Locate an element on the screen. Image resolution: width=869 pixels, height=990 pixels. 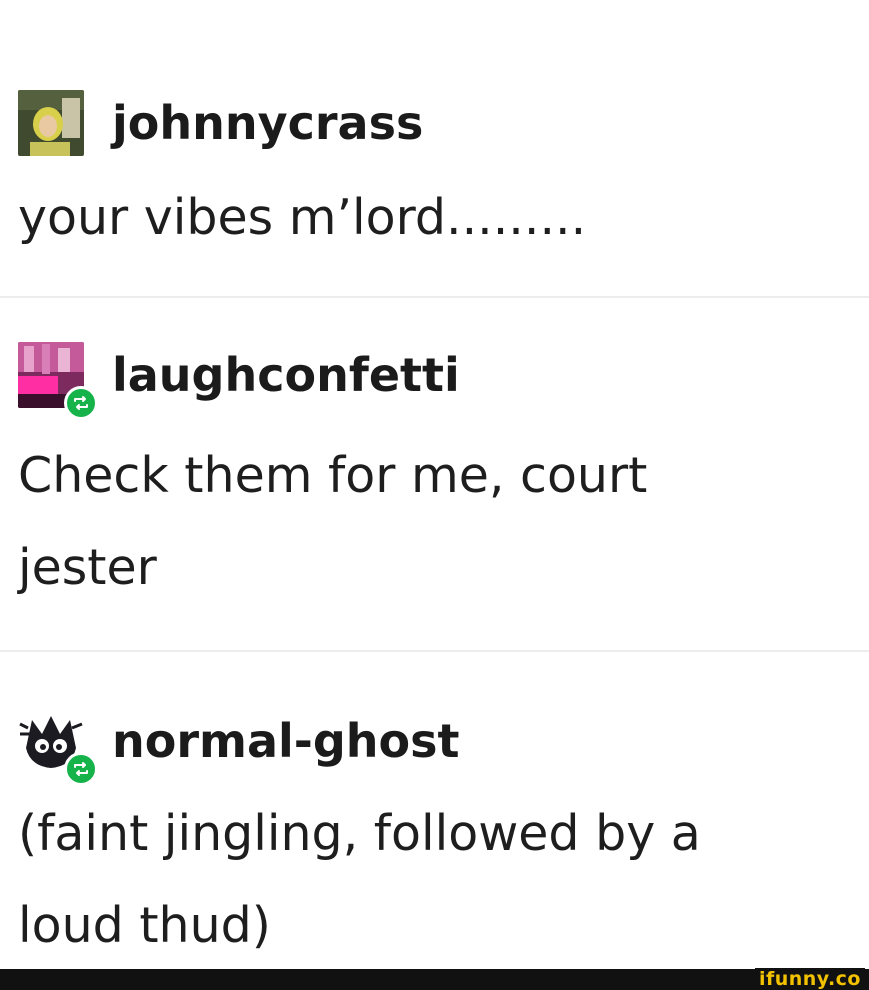
post-header: johnnycrass is located at coordinates (220, 123).